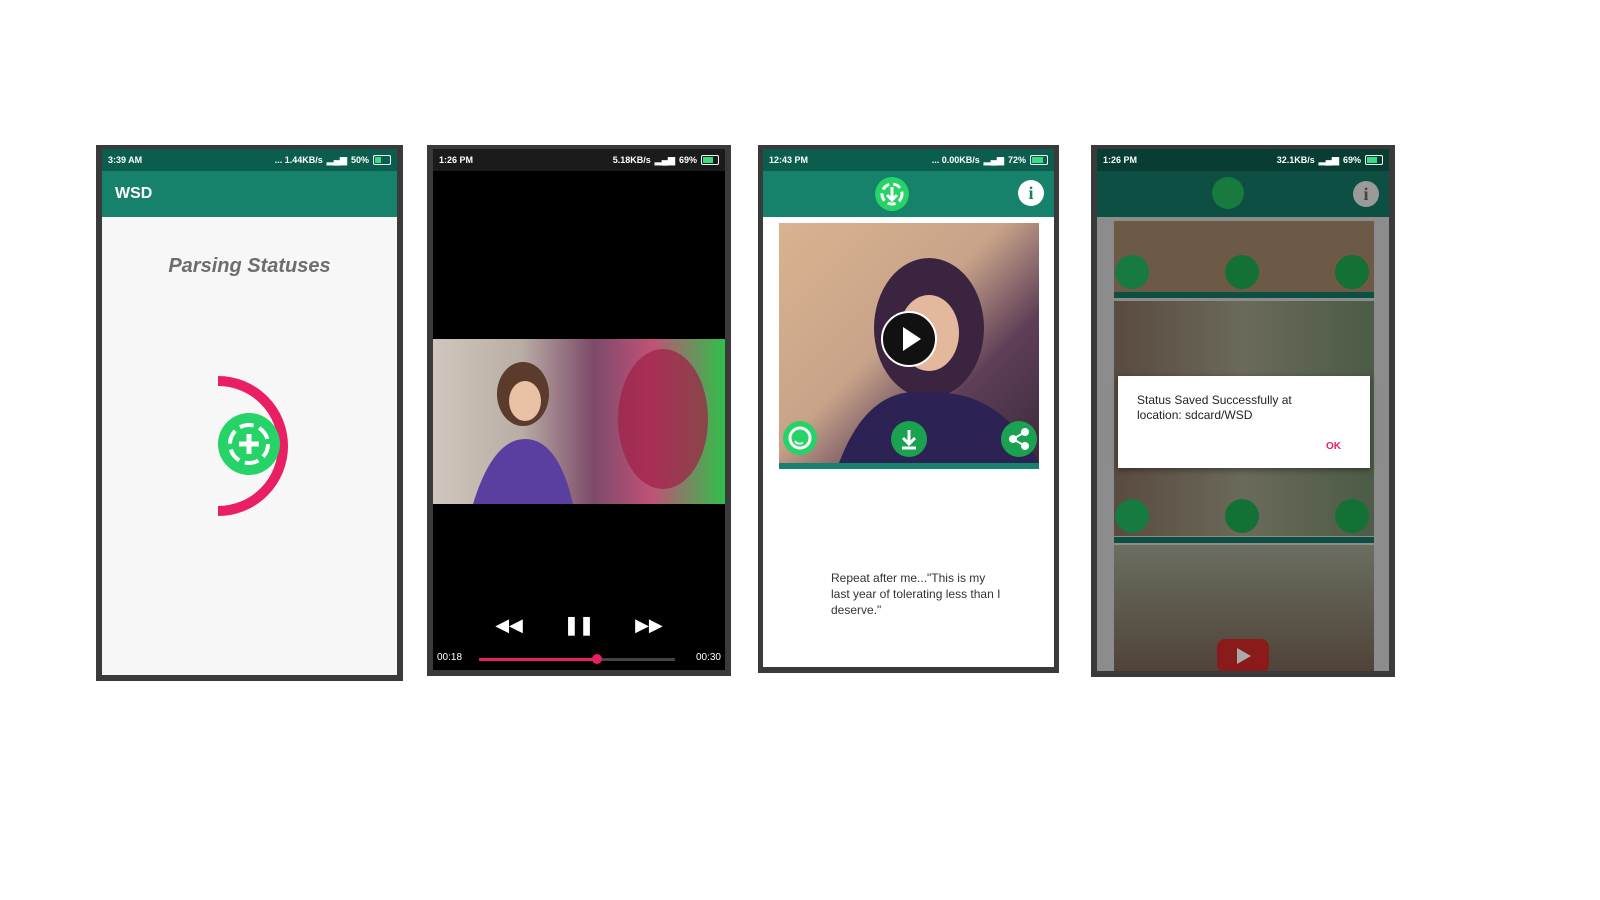 This screenshot has width=1600, height=900. Describe the element at coordinates (909, 339) in the screenshot. I see `play-icon` at that location.